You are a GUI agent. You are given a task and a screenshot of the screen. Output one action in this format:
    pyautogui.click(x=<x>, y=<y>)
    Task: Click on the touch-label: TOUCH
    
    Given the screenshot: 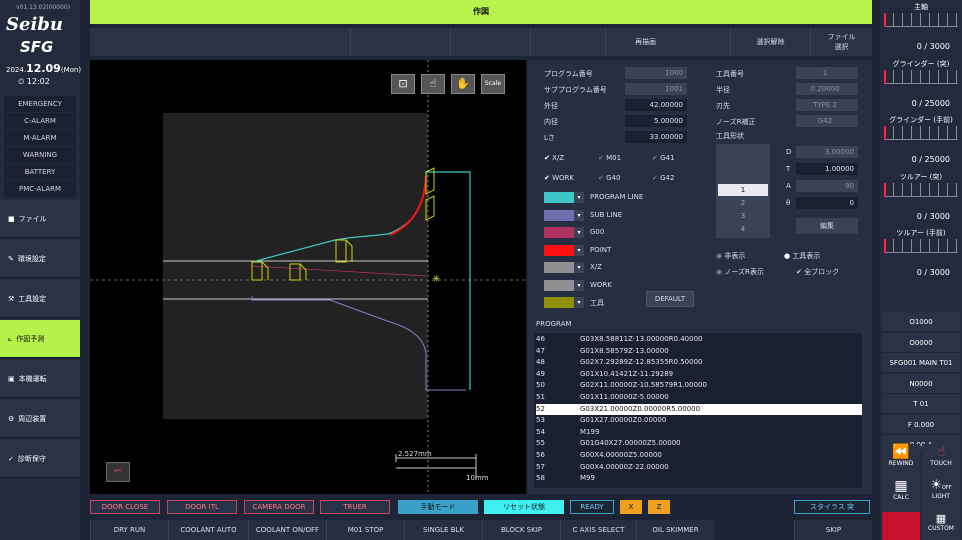 What is the action you would take?
    pyautogui.click(x=941, y=463)
    